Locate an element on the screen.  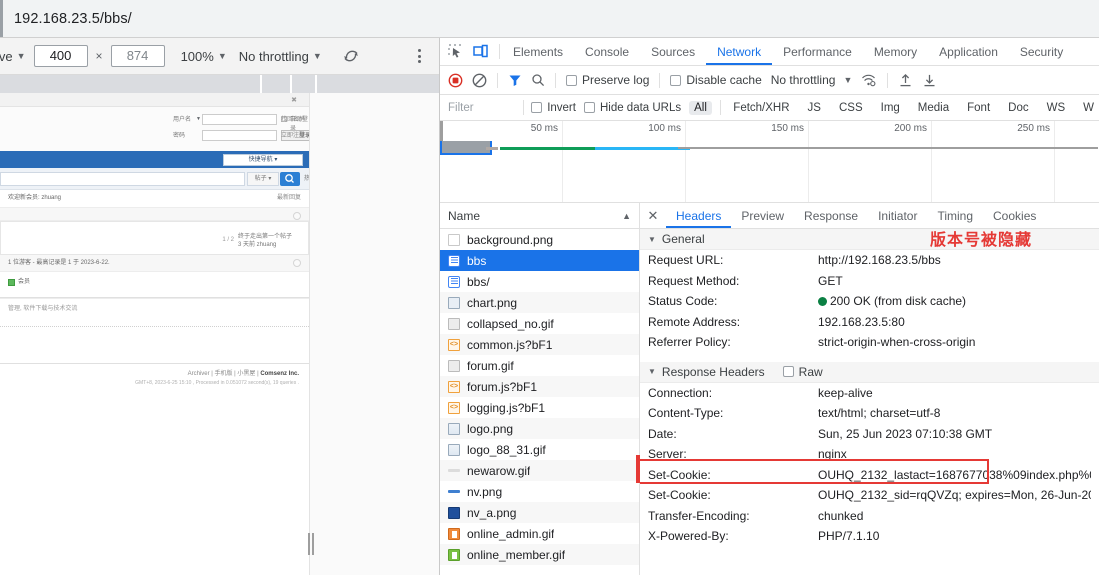
close-icon: ✕ is located at coordinates (653, 215).